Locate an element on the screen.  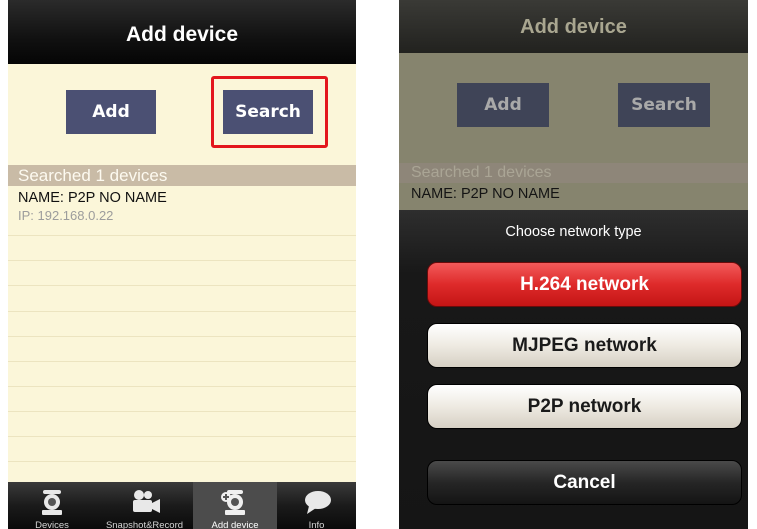
add-button: Add is located at coordinates (111, 112).